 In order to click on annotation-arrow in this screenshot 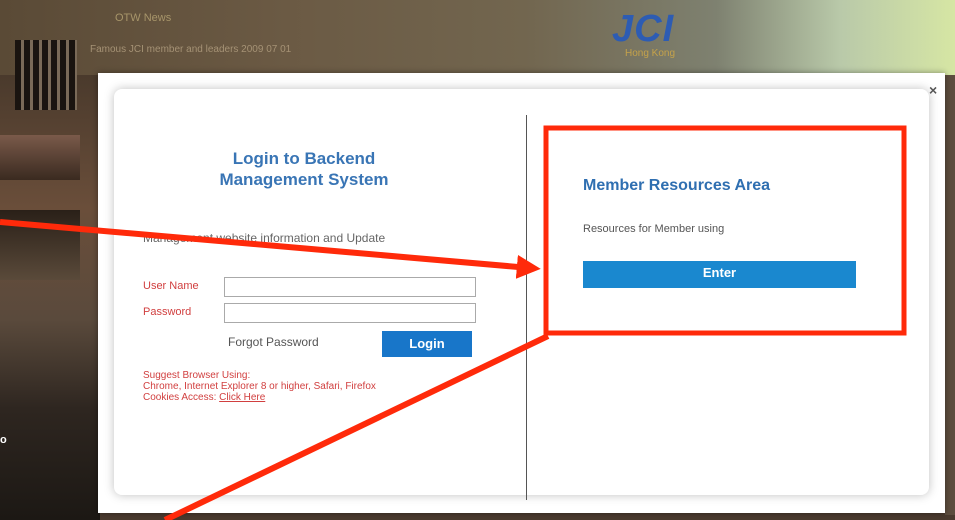, I will do `click(270, 249)`.